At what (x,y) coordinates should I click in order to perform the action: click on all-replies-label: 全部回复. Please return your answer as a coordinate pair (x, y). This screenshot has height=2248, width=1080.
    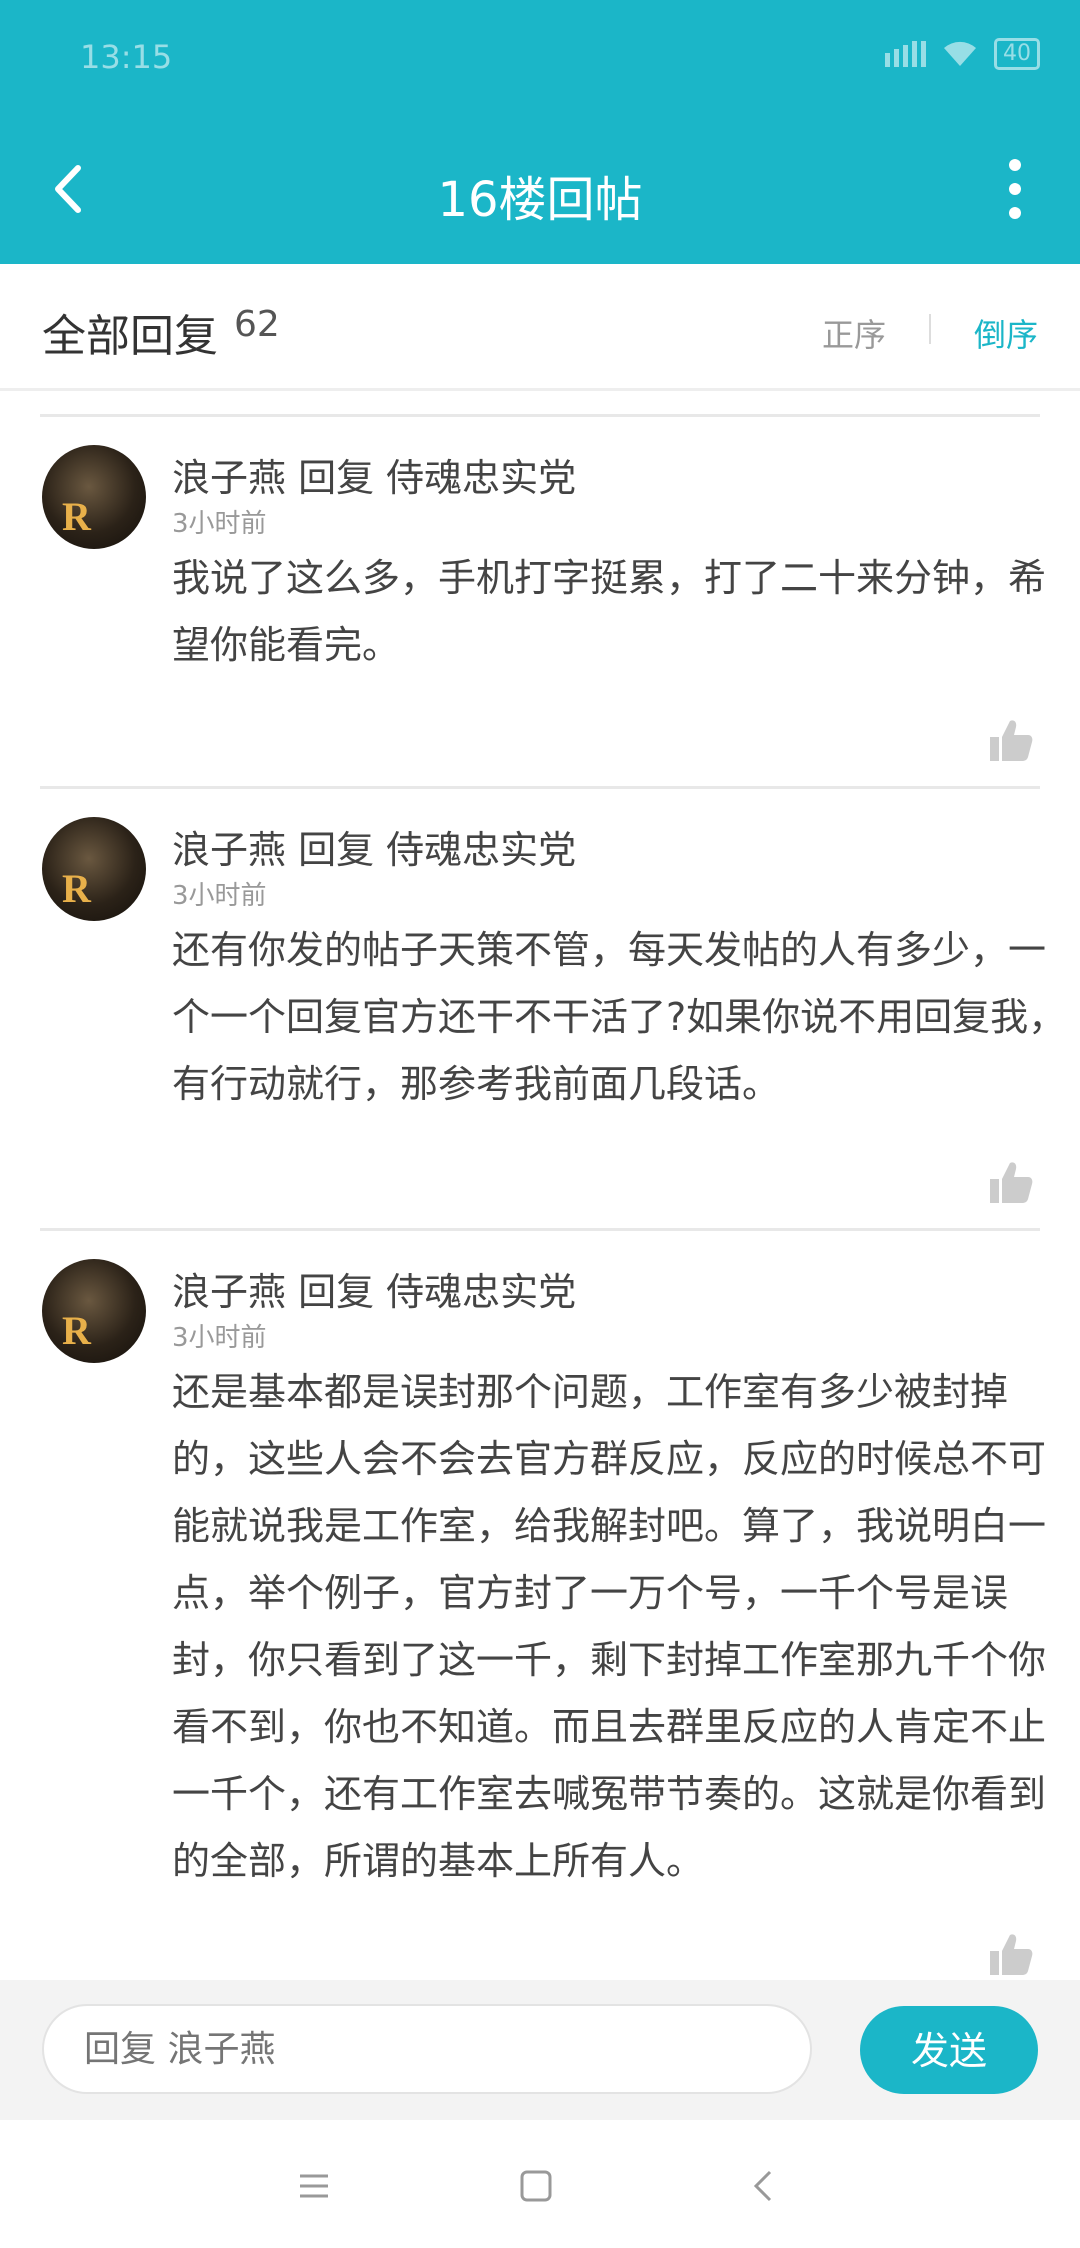
    Looking at the image, I should click on (130, 336).